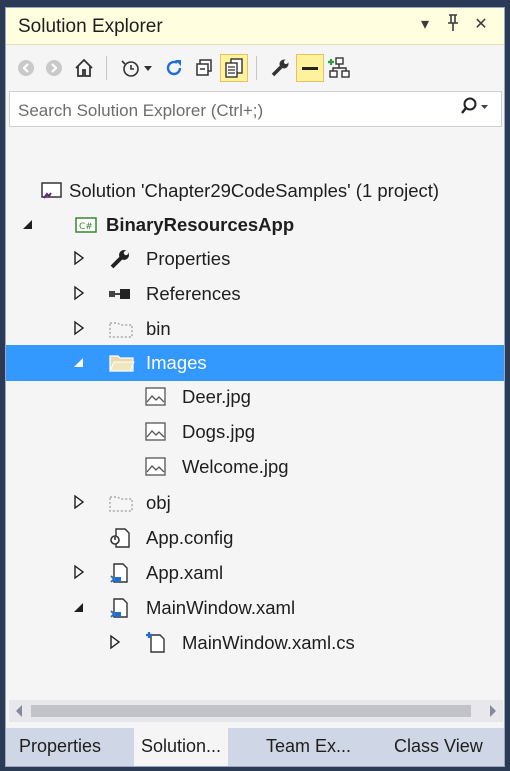 The height and width of the screenshot is (771, 510). I want to click on config-file-icon, so click(120, 538).